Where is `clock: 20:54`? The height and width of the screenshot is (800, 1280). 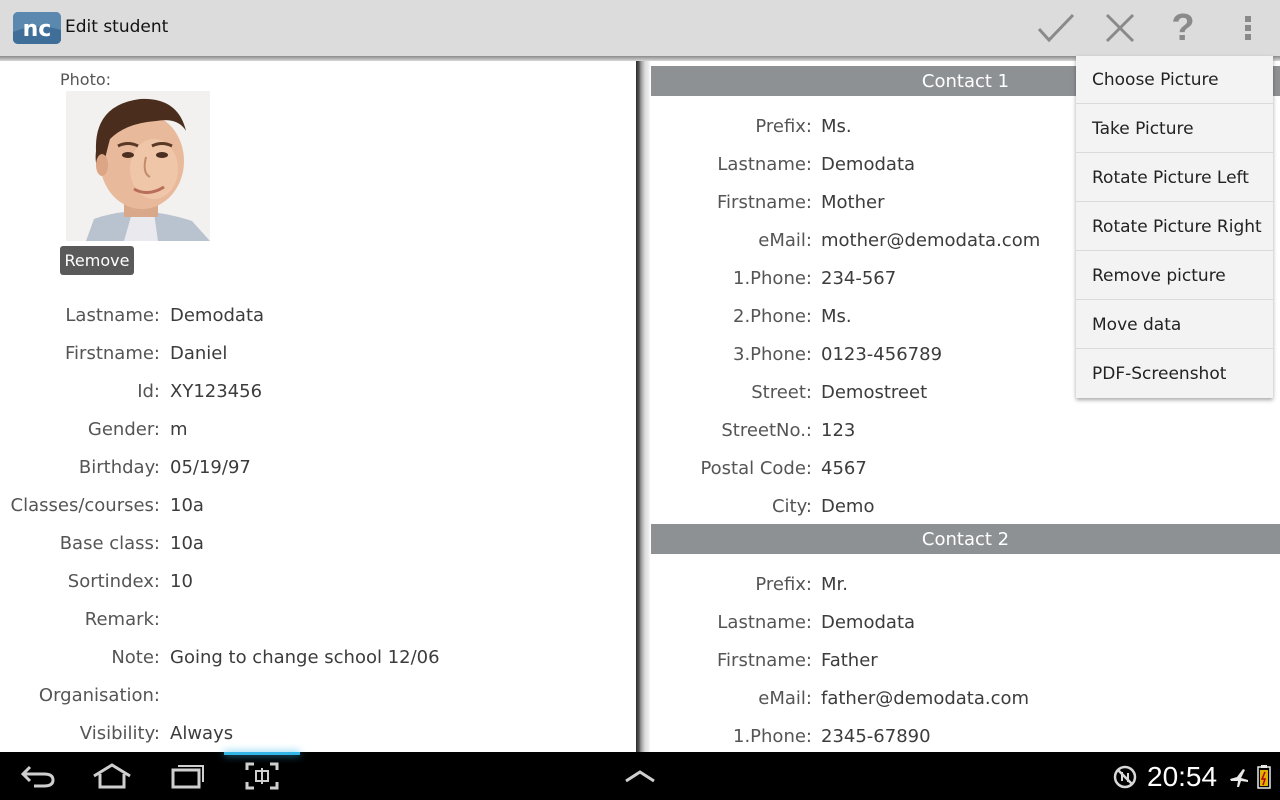
clock: 20:54 is located at coordinates (1182, 776).